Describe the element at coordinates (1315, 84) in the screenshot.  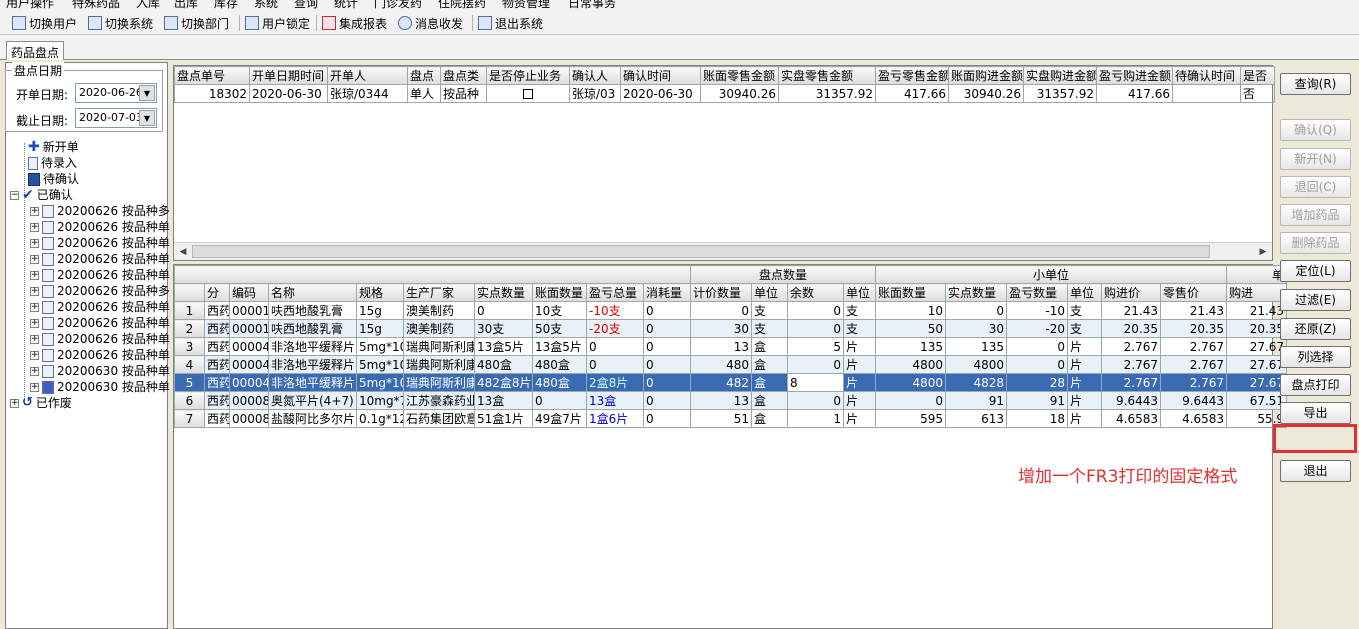
I see `query-button: 查询(R)` at that location.